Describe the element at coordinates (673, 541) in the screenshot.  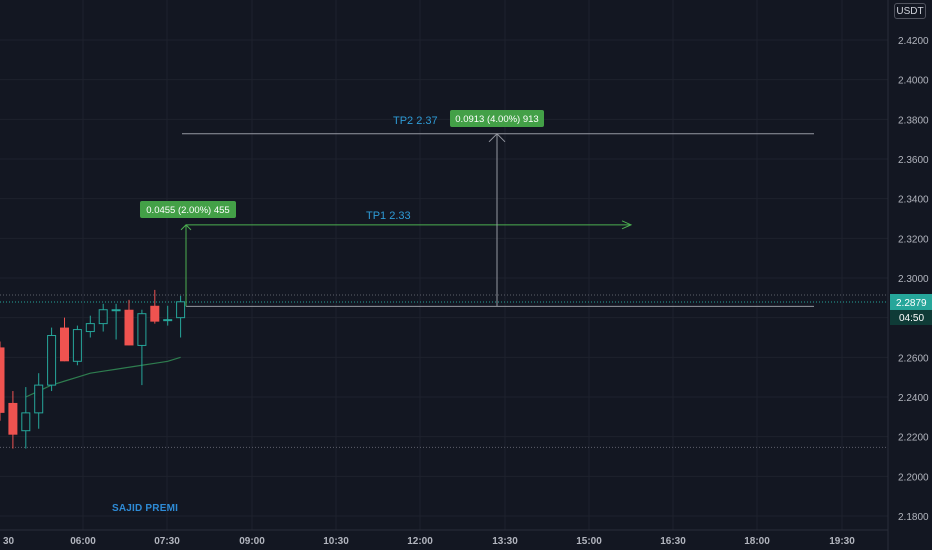
I see `time-tick-label: 16:30` at that location.